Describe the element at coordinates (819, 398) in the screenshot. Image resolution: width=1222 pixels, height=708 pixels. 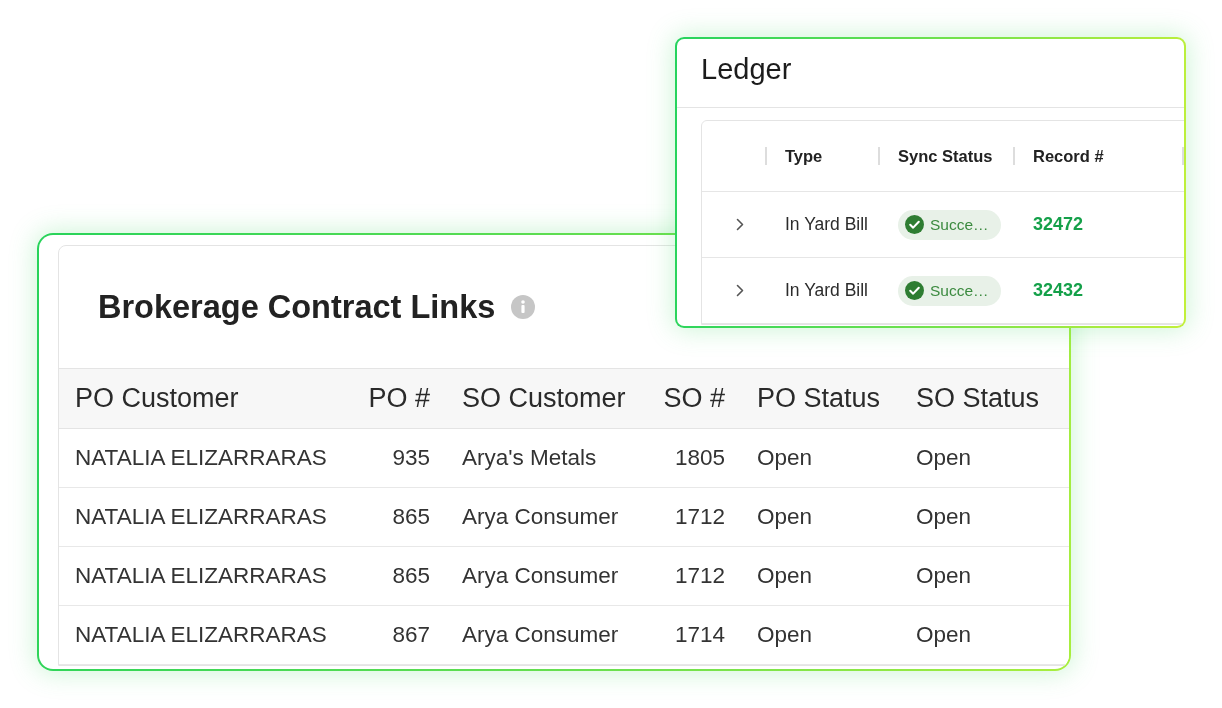
I see `column-header: PO Status` at that location.